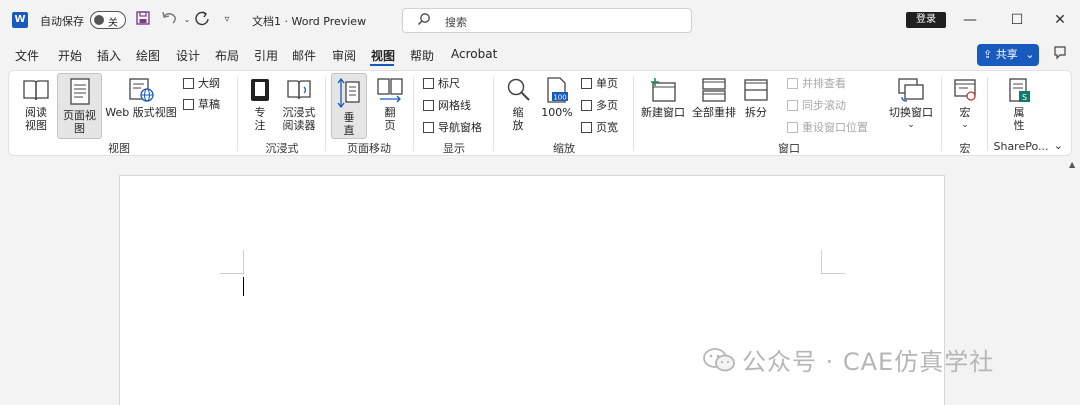  I want to click on tab-insert: 插入, so click(109, 55).